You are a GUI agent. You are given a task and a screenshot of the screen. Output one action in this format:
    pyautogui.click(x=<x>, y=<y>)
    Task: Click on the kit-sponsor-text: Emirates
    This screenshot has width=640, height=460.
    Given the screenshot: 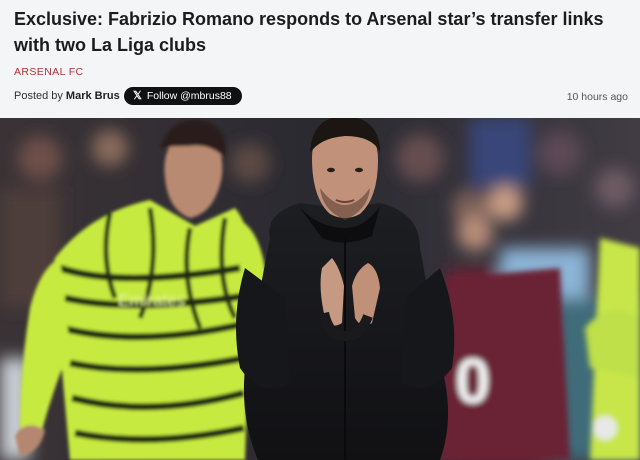 What is the action you would take?
    pyautogui.click(x=151, y=300)
    